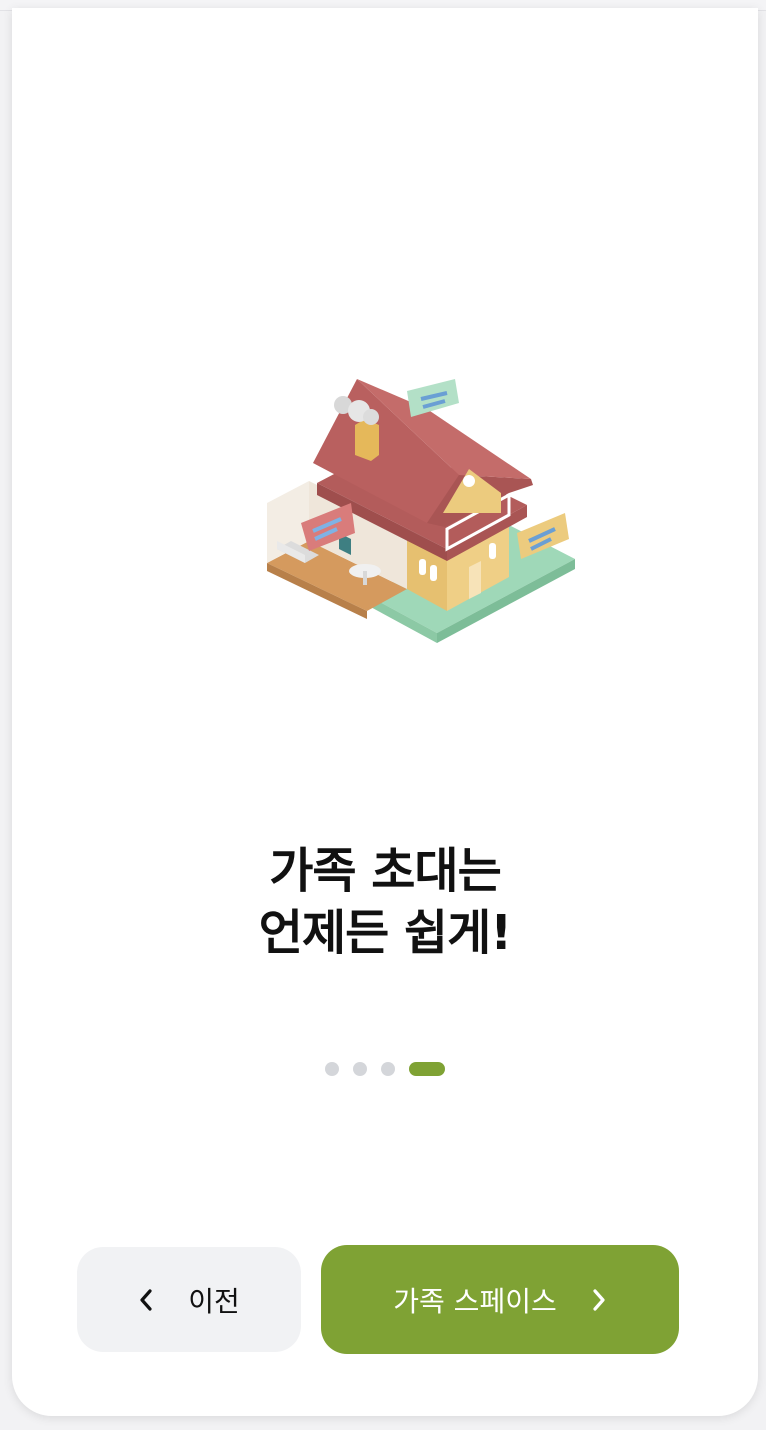 The height and width of the screenshot is (1430, 766). I want to click on previous-button: 이전, so click(189, 1299).